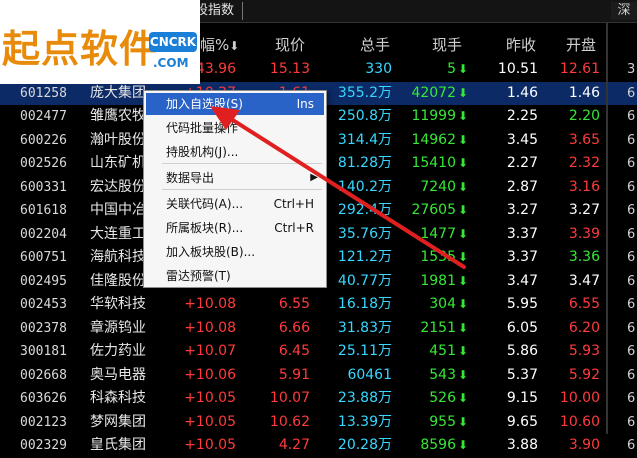  I want to click on prev-close: 10.51, so click(517, 69).